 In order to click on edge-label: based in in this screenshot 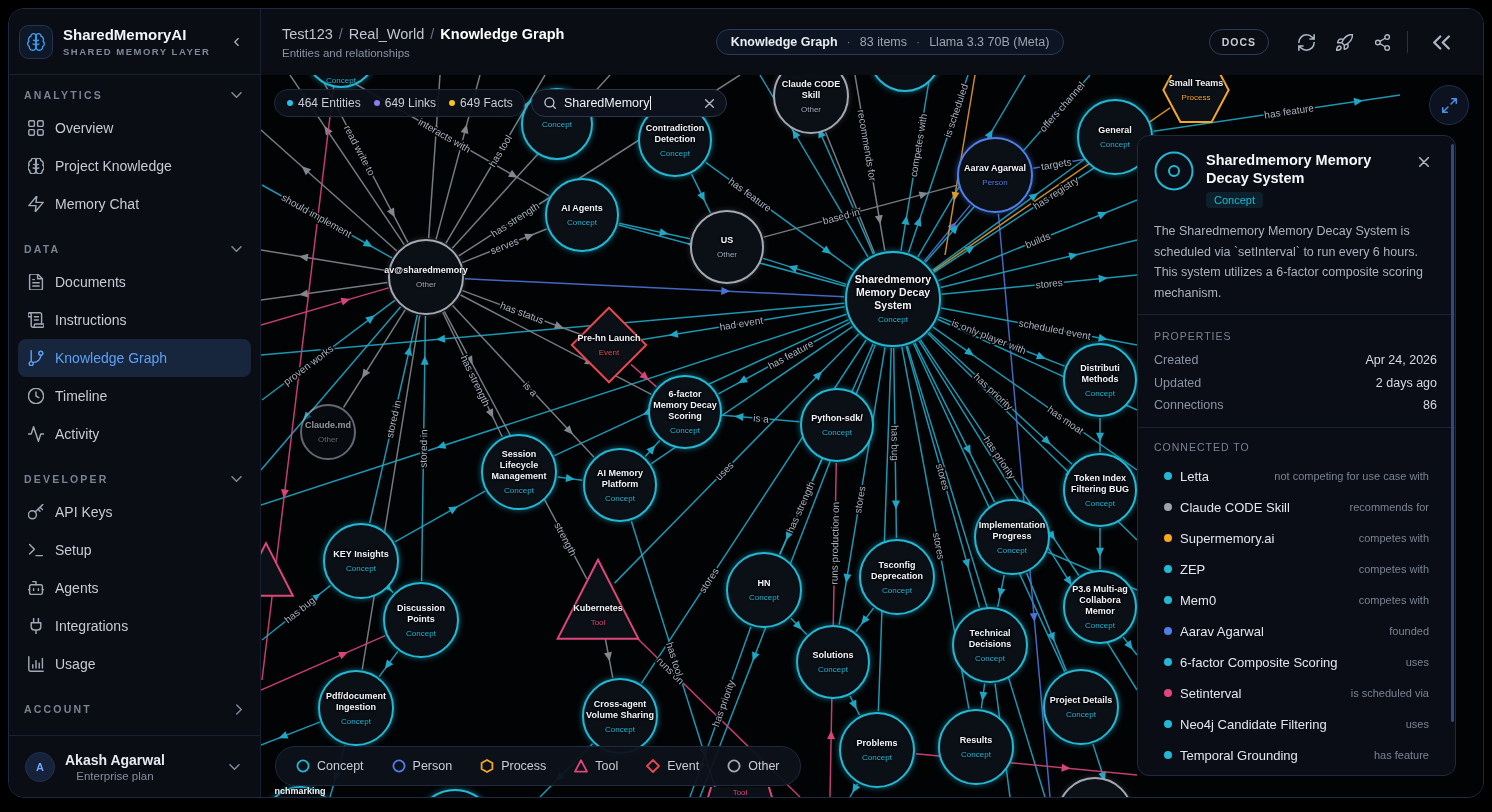, I will do `click(841, 216)`.